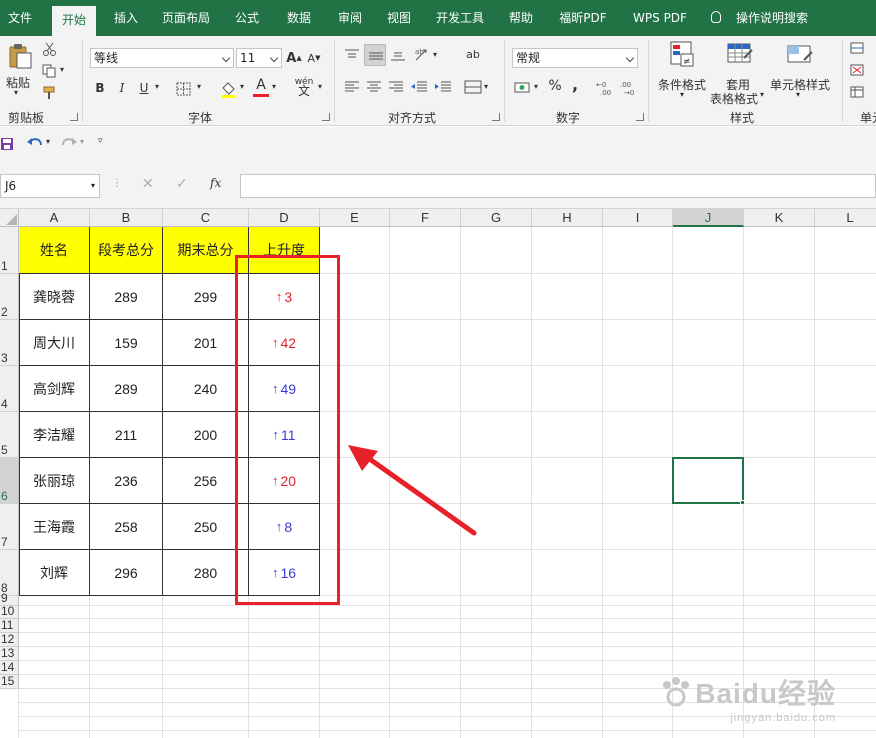  I want to click on table-cell-exam1: 258, so click(126, 527).